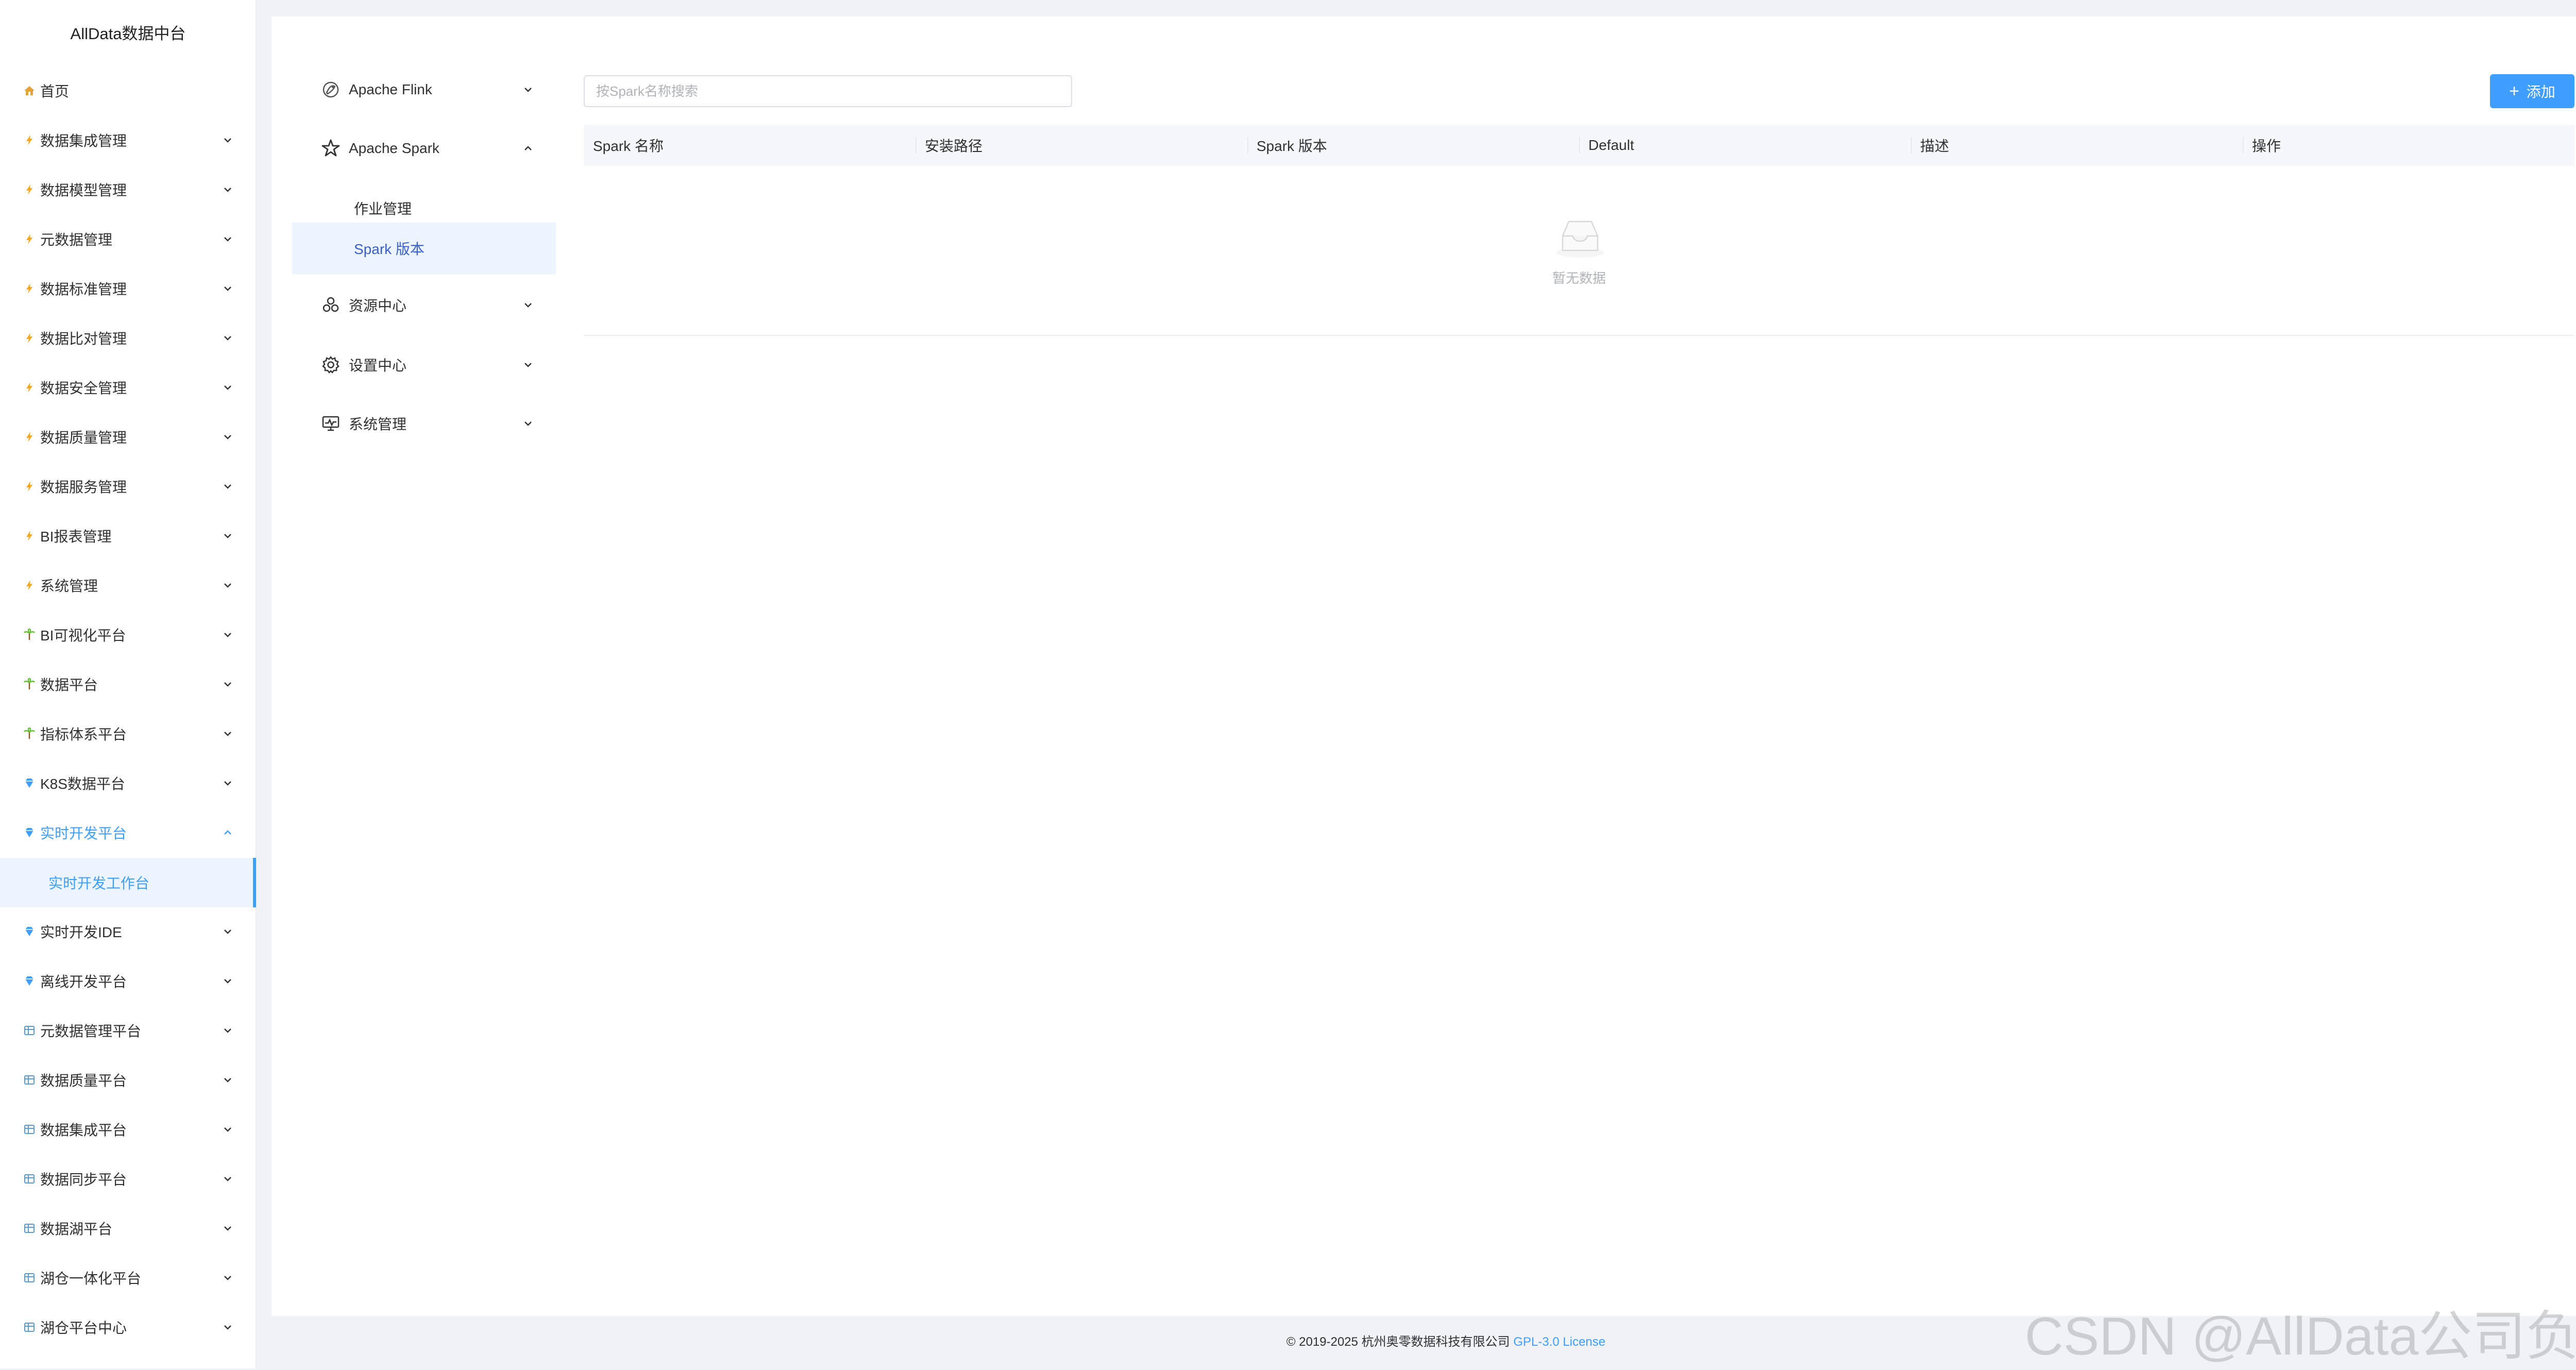  What do you see at coordinates (91, 1279) in the screenshot?
I see `sidebar-item-label: 湖仓一体化平台` at bounding box center [91, 1279].